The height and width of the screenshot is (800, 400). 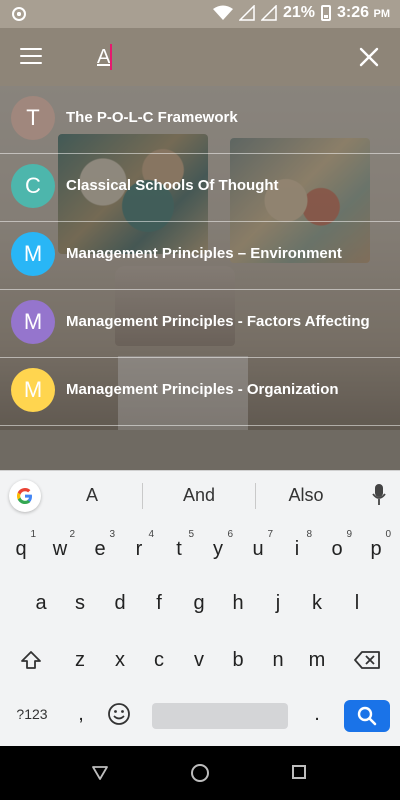 I want to click on key-u: 7u, so click(x=258, y=549).